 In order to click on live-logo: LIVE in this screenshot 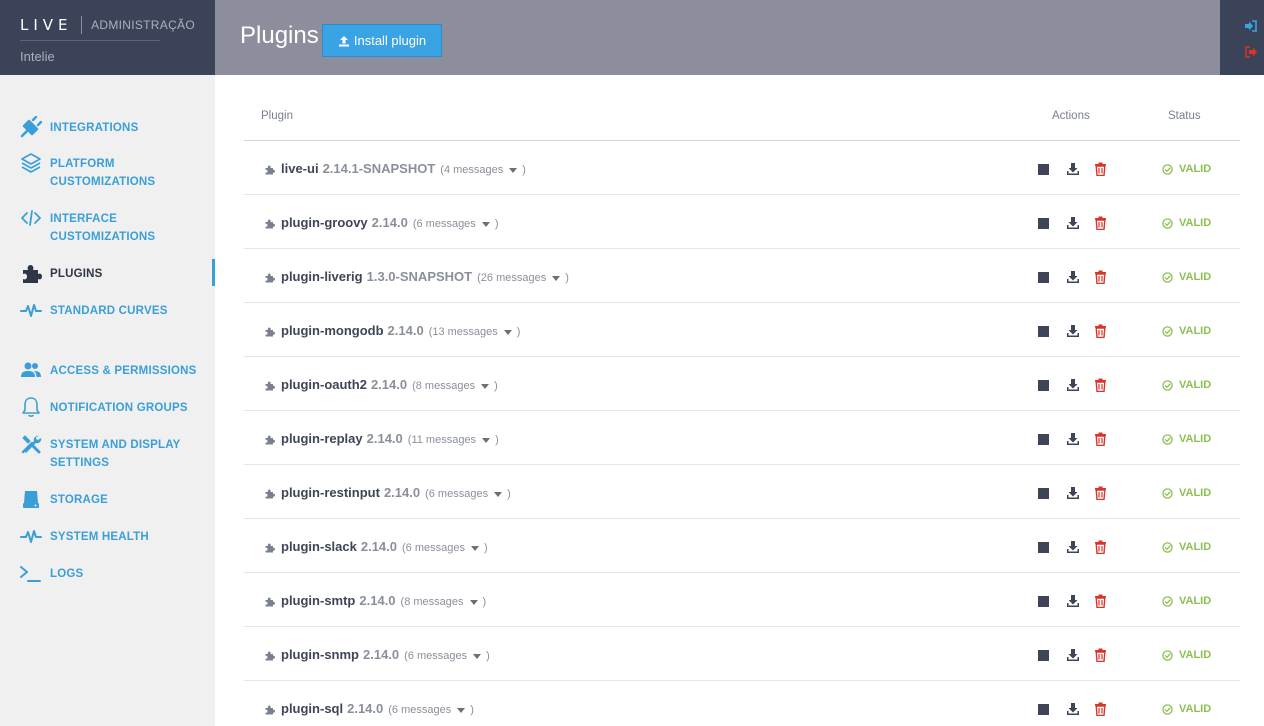, I will do `click(46, 25)`.